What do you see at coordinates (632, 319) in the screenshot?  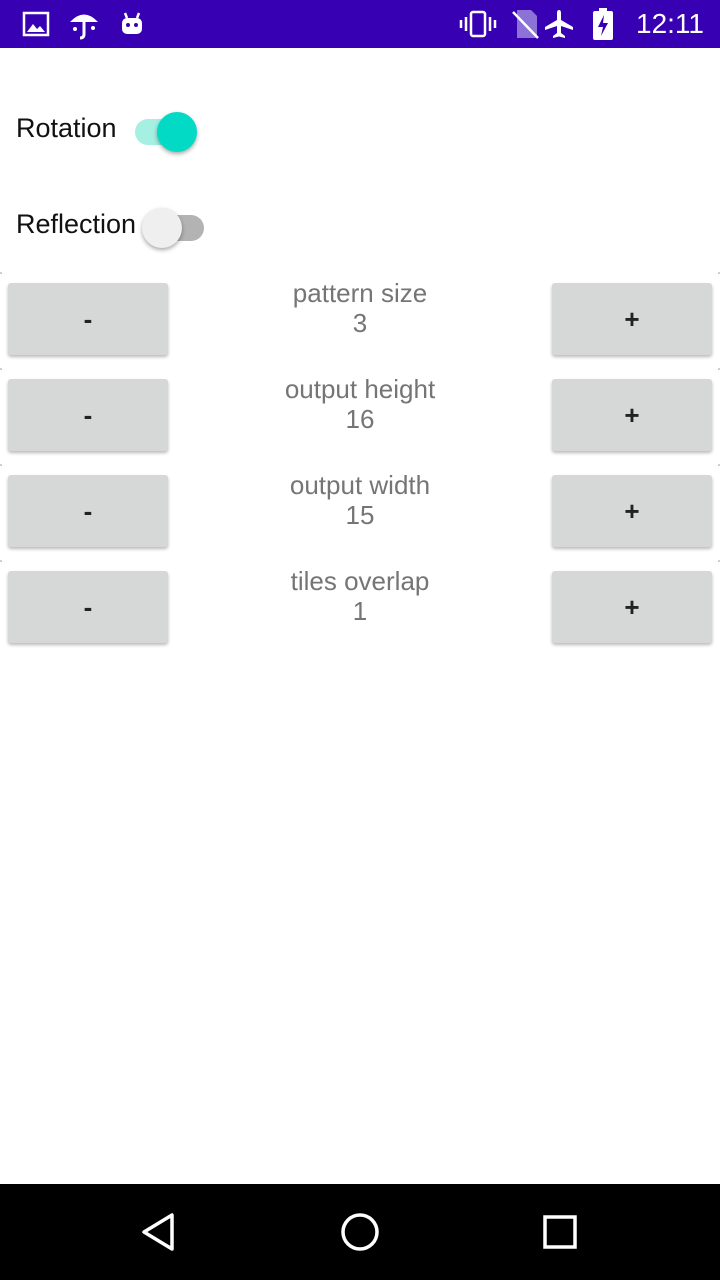 I see `pattern-size-increase-button: +` at bounding box center [632, 319].